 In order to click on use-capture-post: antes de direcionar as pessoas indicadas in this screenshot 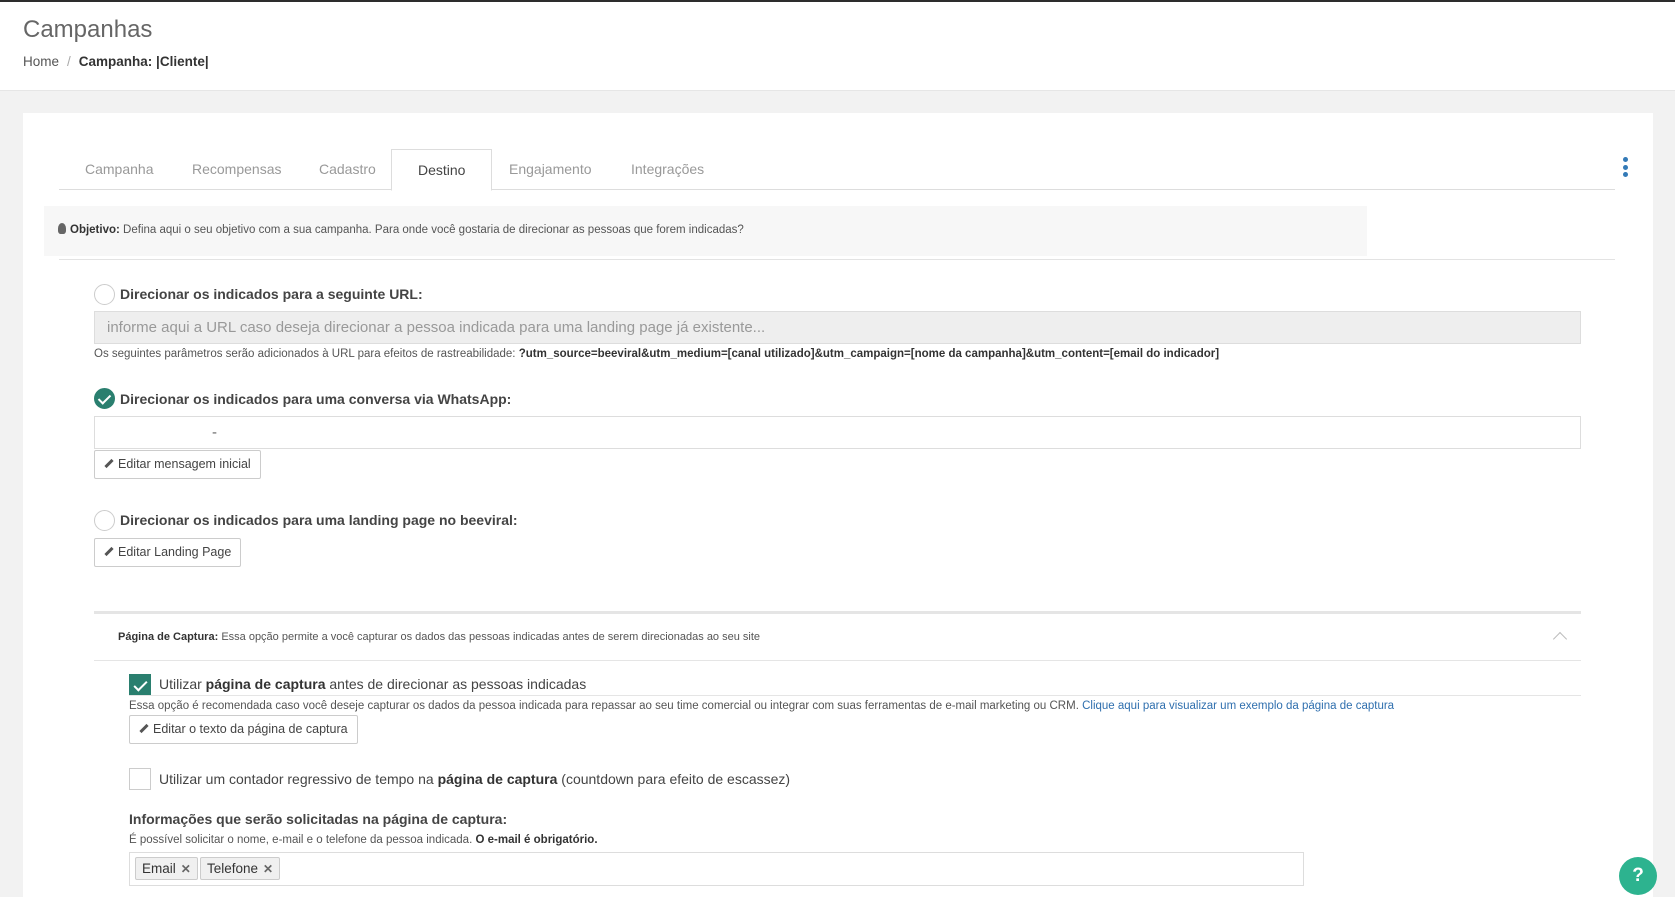, I will do `click(458, 684)`.